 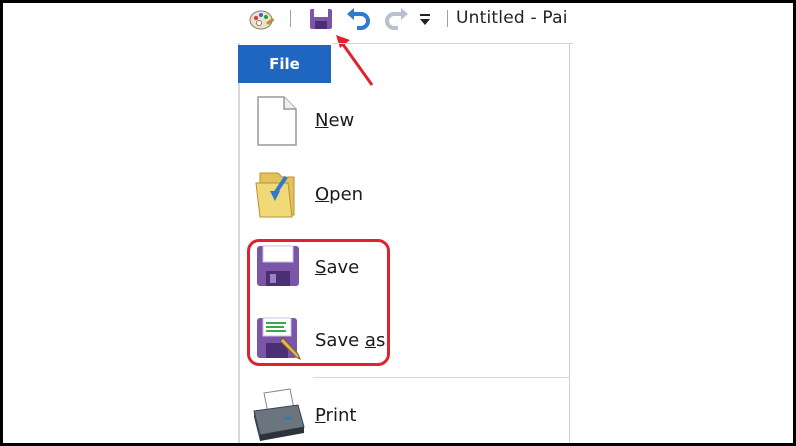 I want to click on menu-item-print: Print, so click(x=403, y=415).